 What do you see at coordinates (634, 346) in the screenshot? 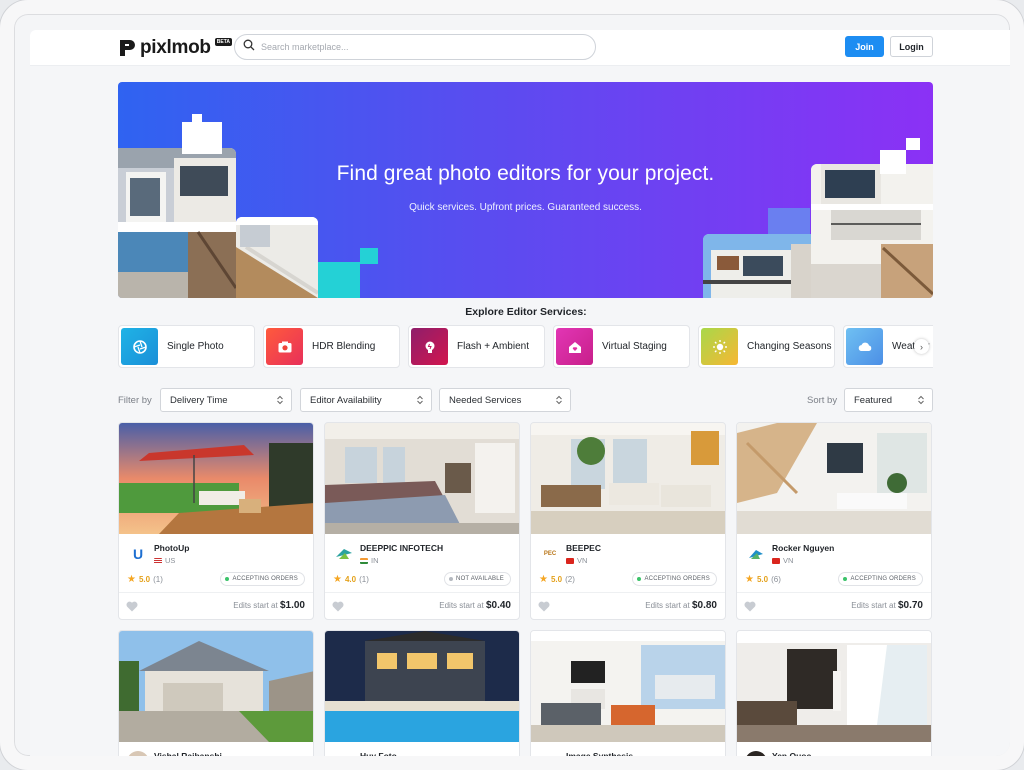
I see `service-label: Virtual Staging` at bounding box center [634, 346].